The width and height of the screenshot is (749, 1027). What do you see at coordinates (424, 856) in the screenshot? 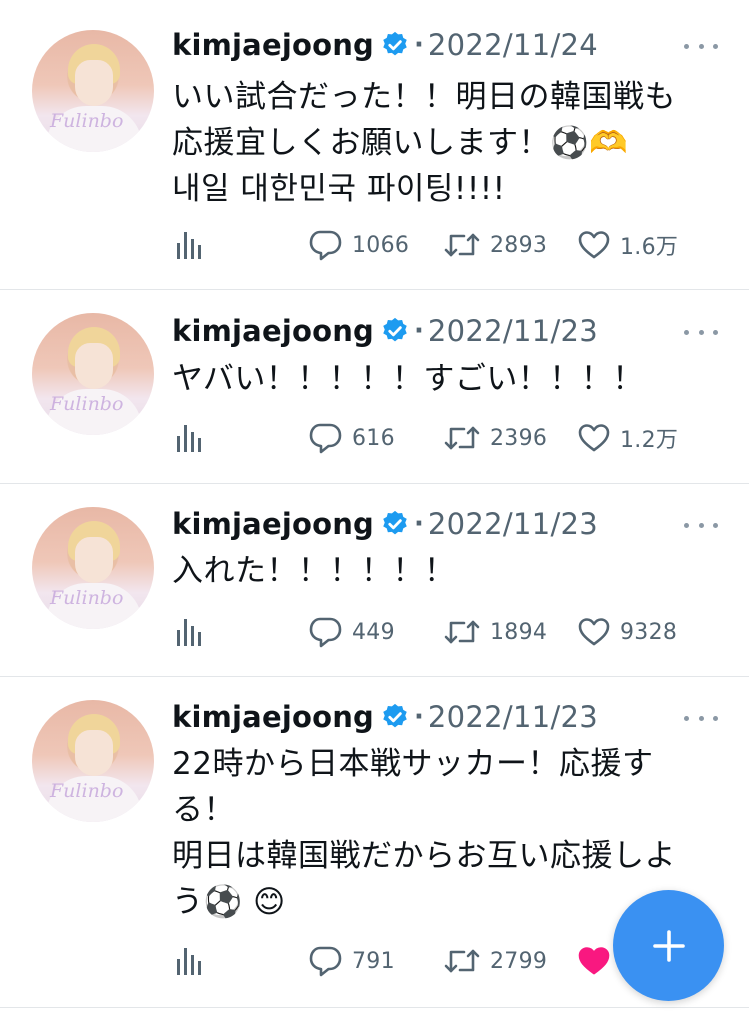
I see `tweet-text-line: 明日は韓国戦だからお互い応援しよ` at bounding box center [424, 856].